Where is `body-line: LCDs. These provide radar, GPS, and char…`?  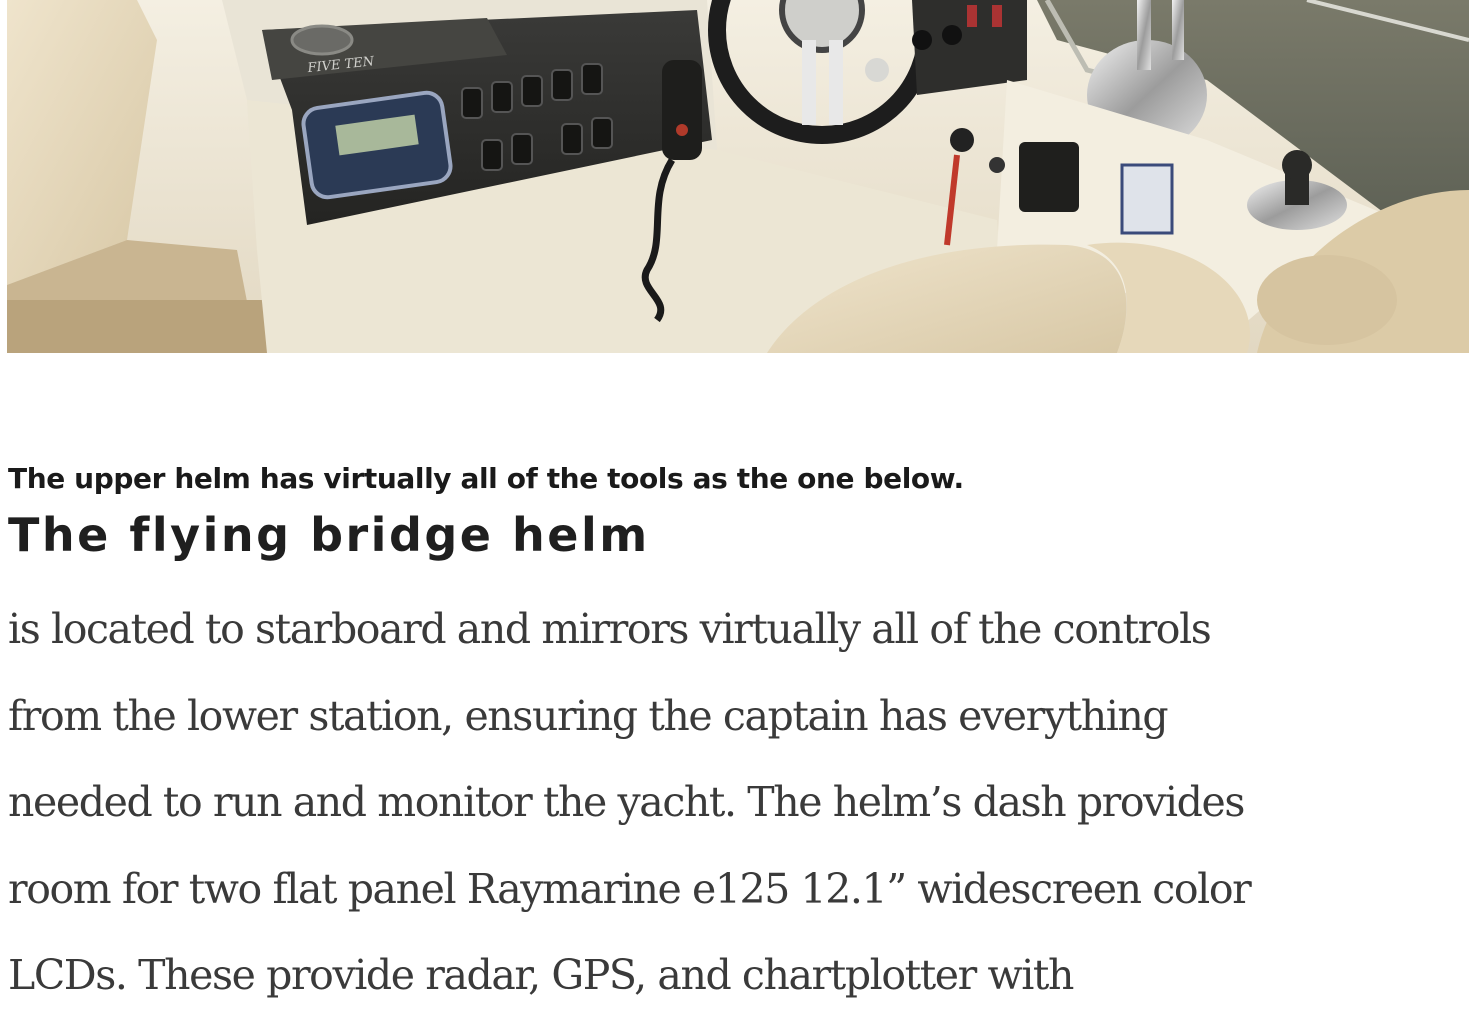
body-line: LCDs. These provide radar, GPS, and char… is located at coordinates (541, 975).